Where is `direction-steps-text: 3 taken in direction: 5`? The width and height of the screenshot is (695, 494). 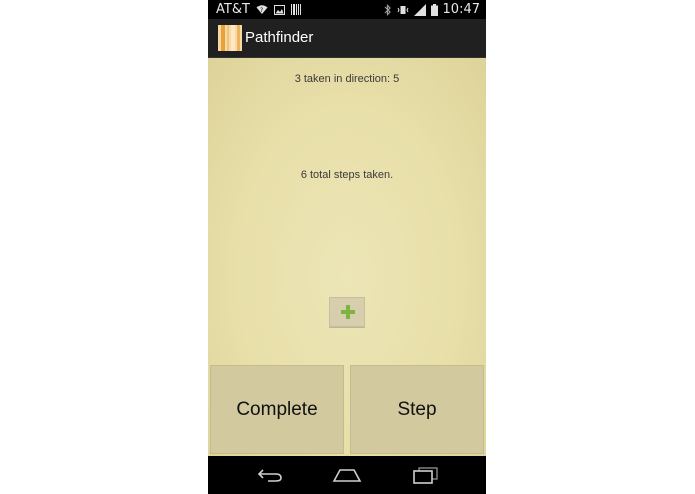 direction-steps-text: 3 taken in direction: 5 is located at coordinates (347, 79).